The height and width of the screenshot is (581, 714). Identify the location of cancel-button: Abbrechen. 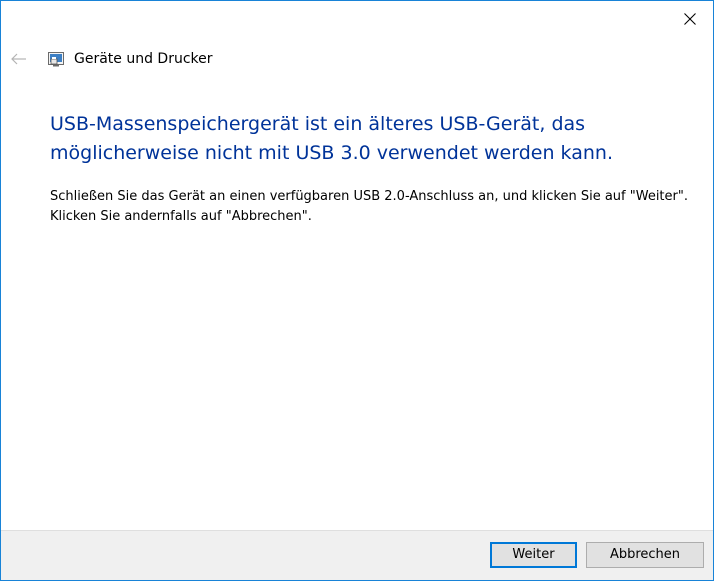
(645, 555).